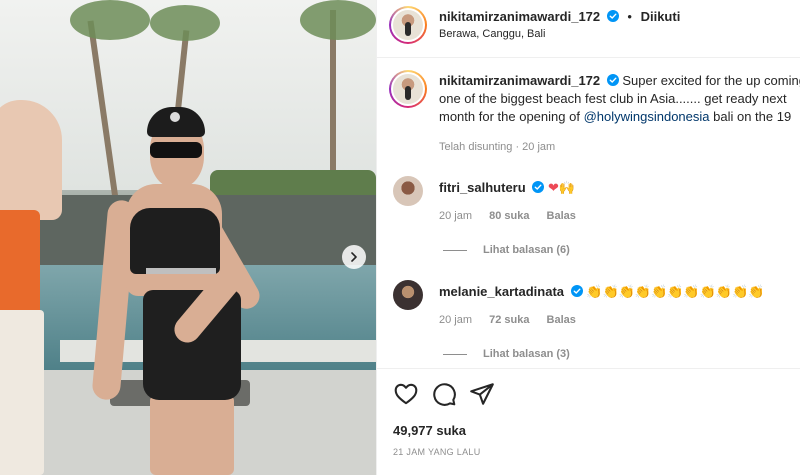 This screenshot has height=475, width=800. I want to click on comment-text-row: melanie_kartadinata 👏👏👏👏👏👏👏👏👏👏👏, so click(601, 292).